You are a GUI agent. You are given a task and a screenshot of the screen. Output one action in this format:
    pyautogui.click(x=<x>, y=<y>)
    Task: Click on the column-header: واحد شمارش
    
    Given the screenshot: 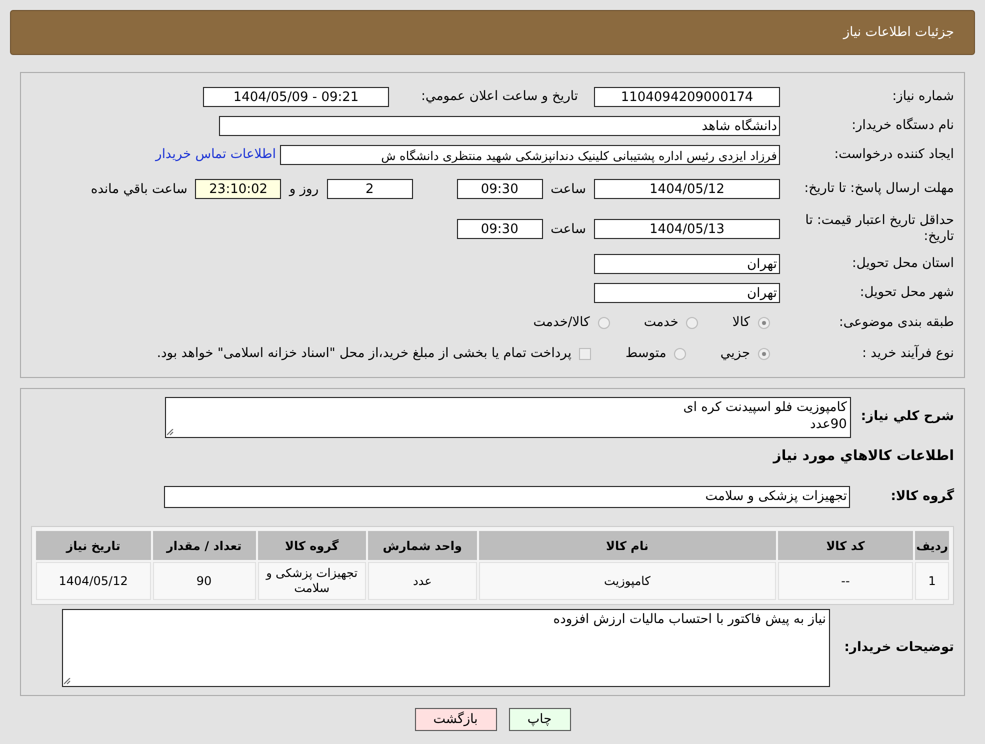 What is the action you would take?
    pyautogui.click(x=422, y=545)
    